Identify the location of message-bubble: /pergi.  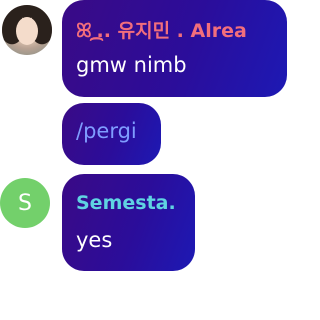
(111, 134).